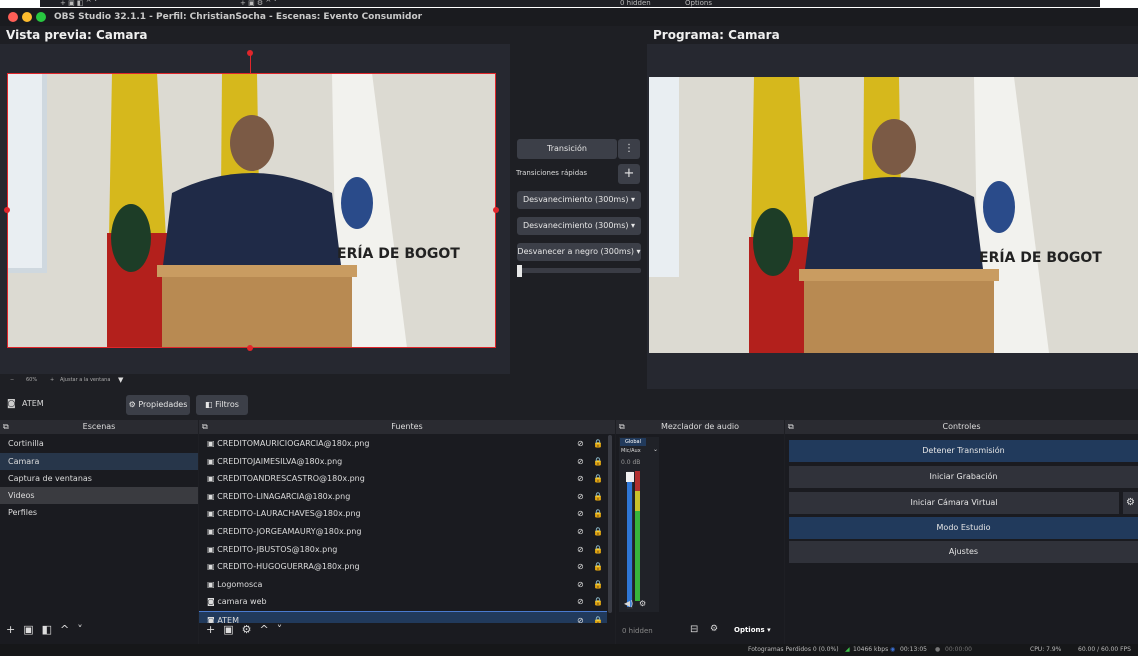  I want to click on dropped-frames: Fotogramas Perdidos 0 (0.0%), so click(793, 649).